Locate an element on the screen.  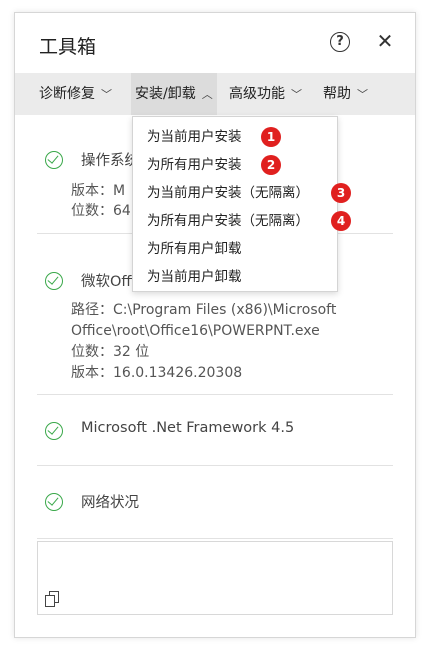
log-output-box is located at coordinates (215, 578).